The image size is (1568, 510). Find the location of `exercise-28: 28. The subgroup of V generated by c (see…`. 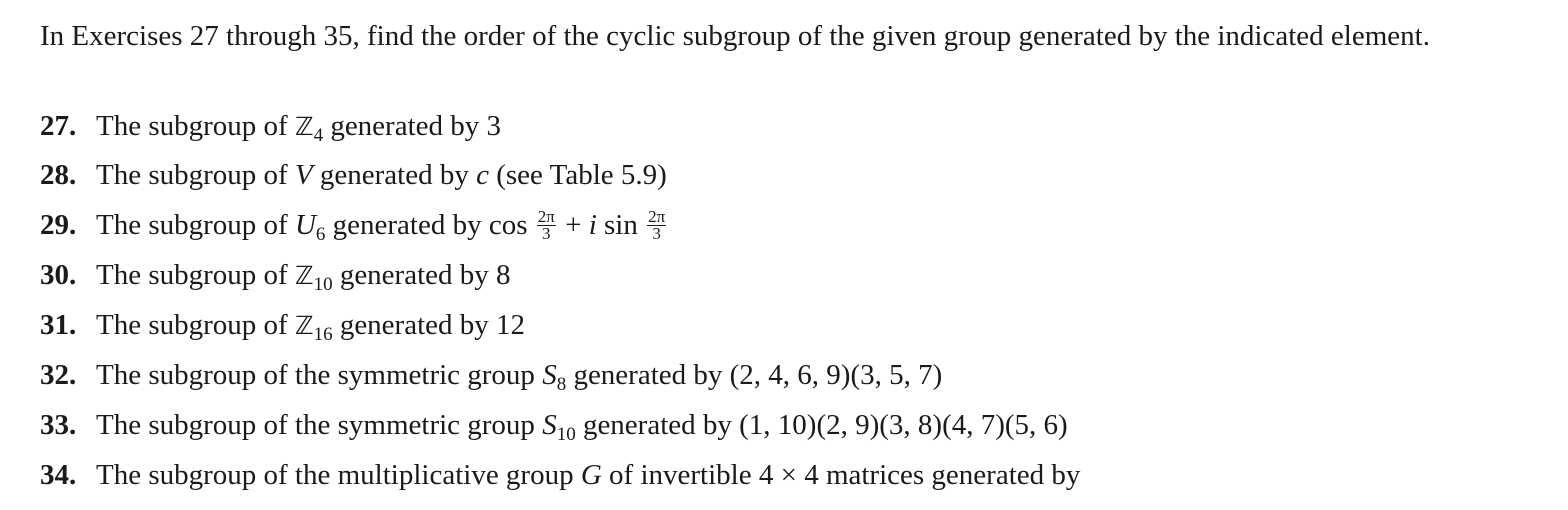

exercise-28: 28. The subgroup of V generated by c (see… is located at coordinates (353, 175).